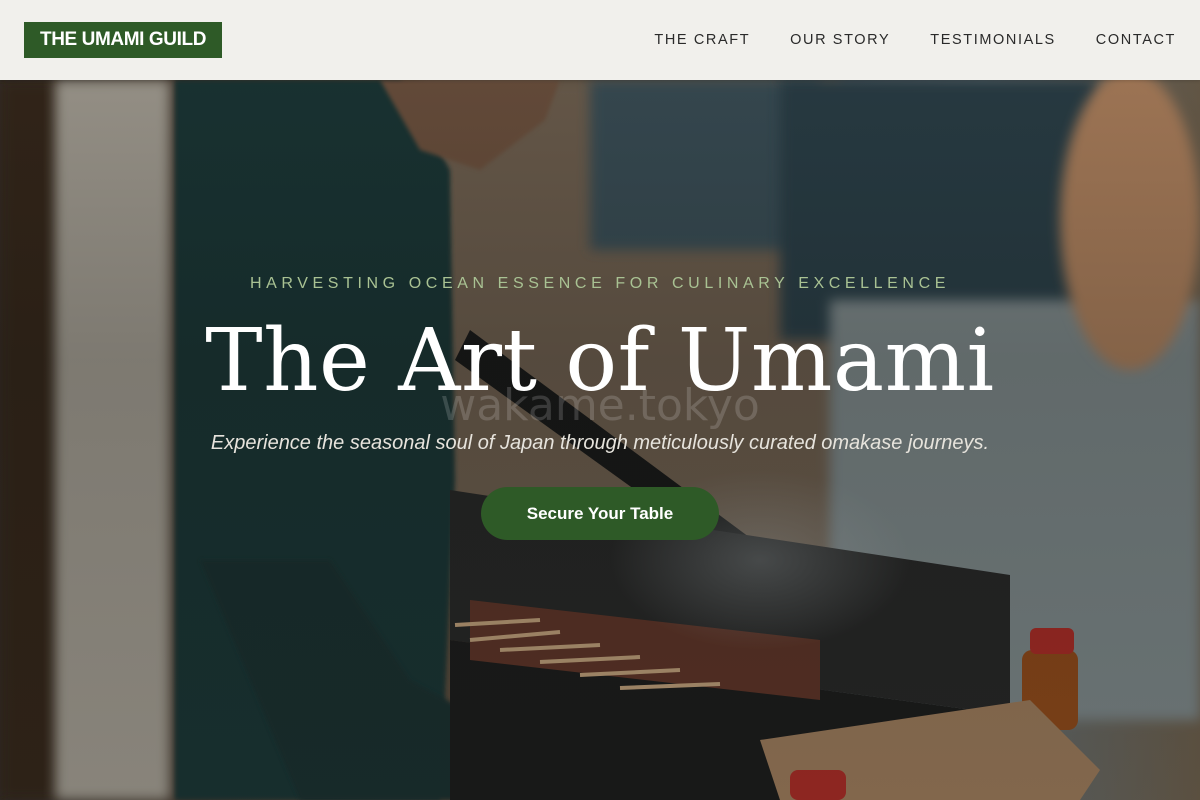 The width and height of the screenshot is (1200, 800). I want to click on site-logo: THE UMAMI GUILD, so click(123, 40).